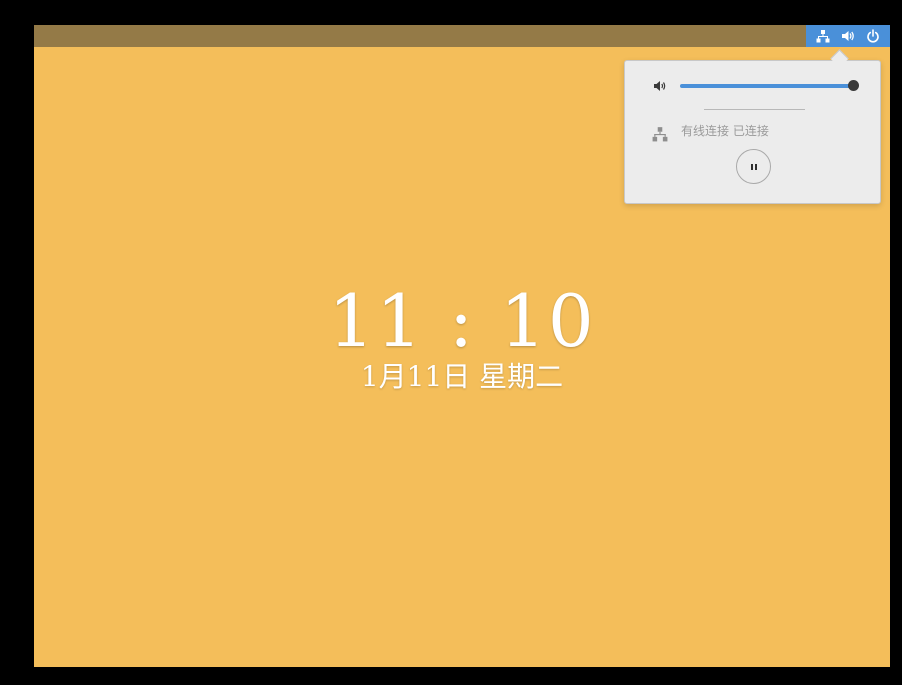 The image size is (902, 685). I want to click on lockscreen-clock: 11 : 10, so click(462, 321).